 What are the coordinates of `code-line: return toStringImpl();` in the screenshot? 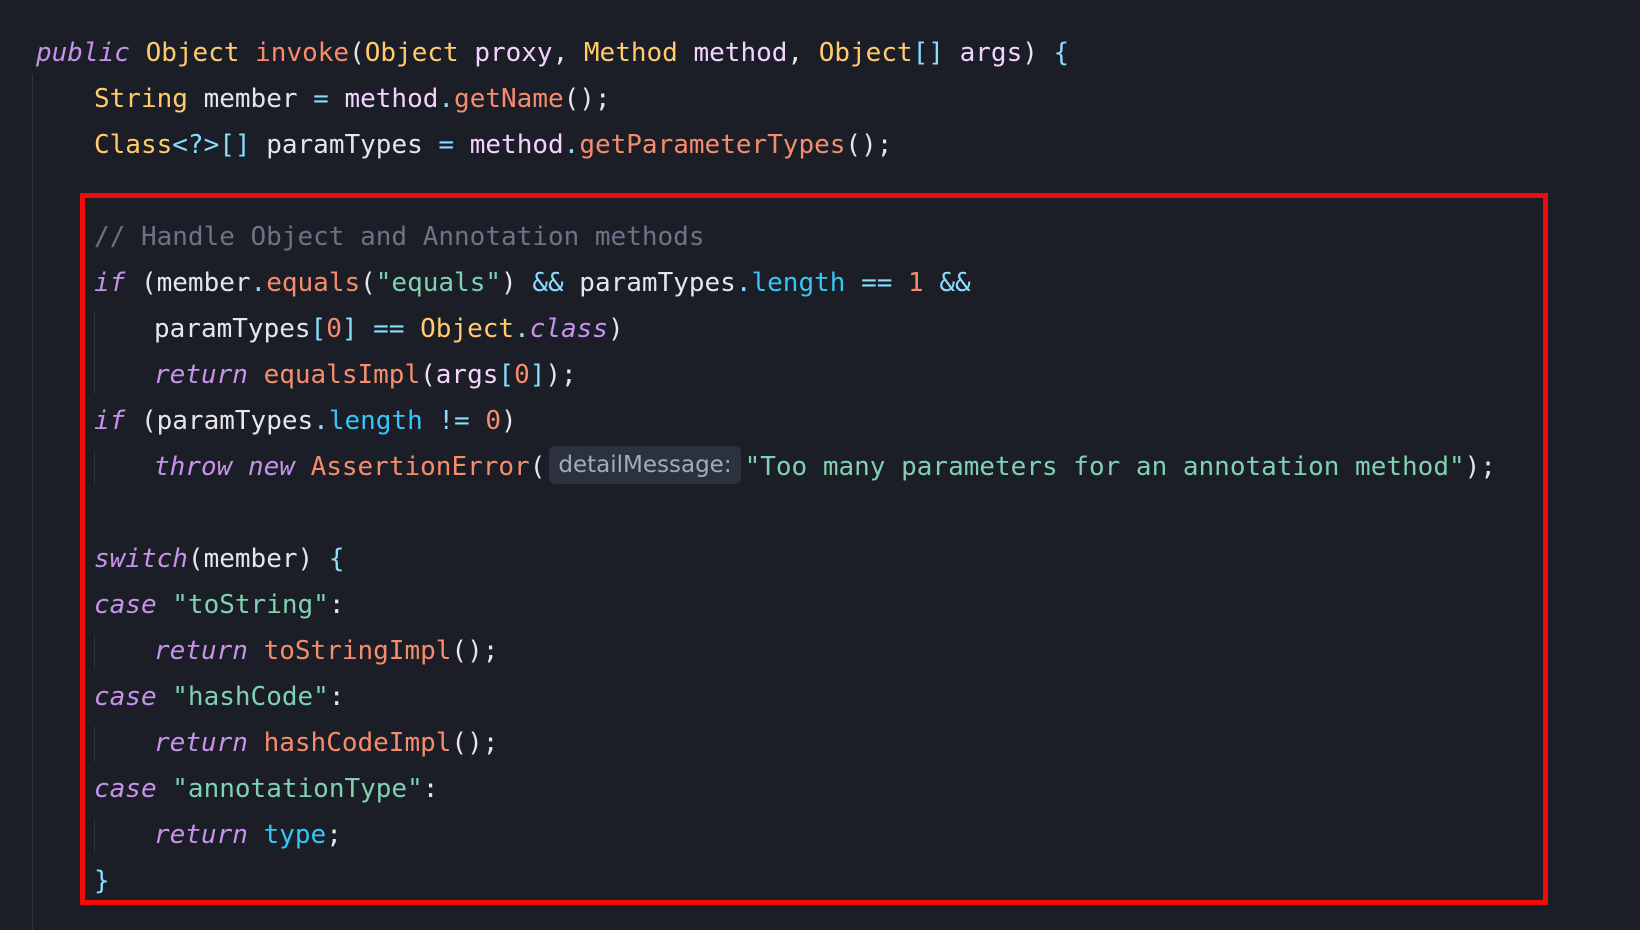 It's located at (326, 651).